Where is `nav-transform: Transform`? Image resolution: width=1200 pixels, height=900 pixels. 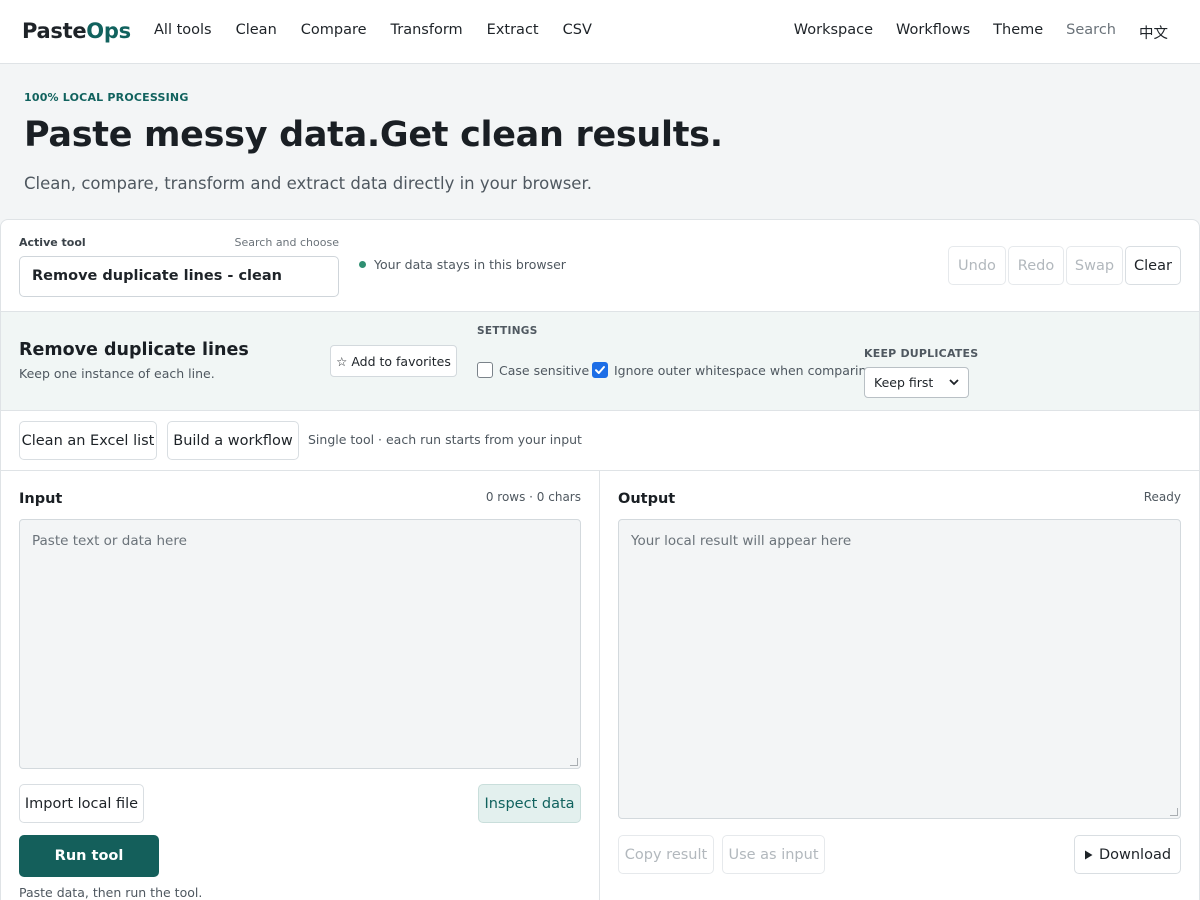 nav-transform: Transform is located at coordinates (427, 30).